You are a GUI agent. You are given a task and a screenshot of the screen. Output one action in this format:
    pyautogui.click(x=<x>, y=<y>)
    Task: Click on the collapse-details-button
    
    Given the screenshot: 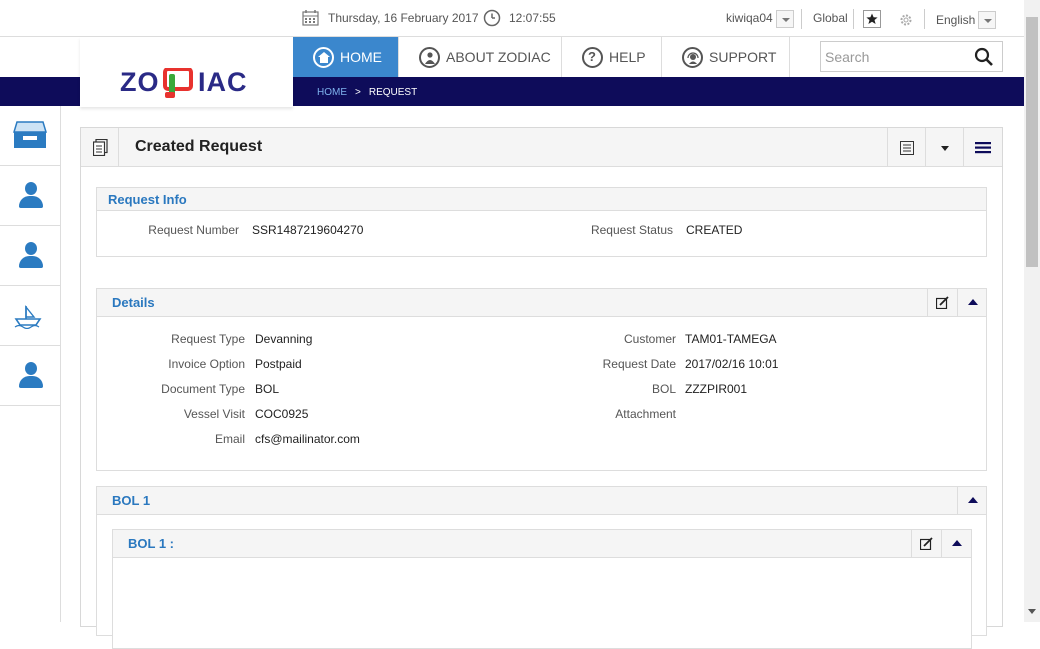 What is the action you would take?
    pyautogui.click(x=972, y=302)
    